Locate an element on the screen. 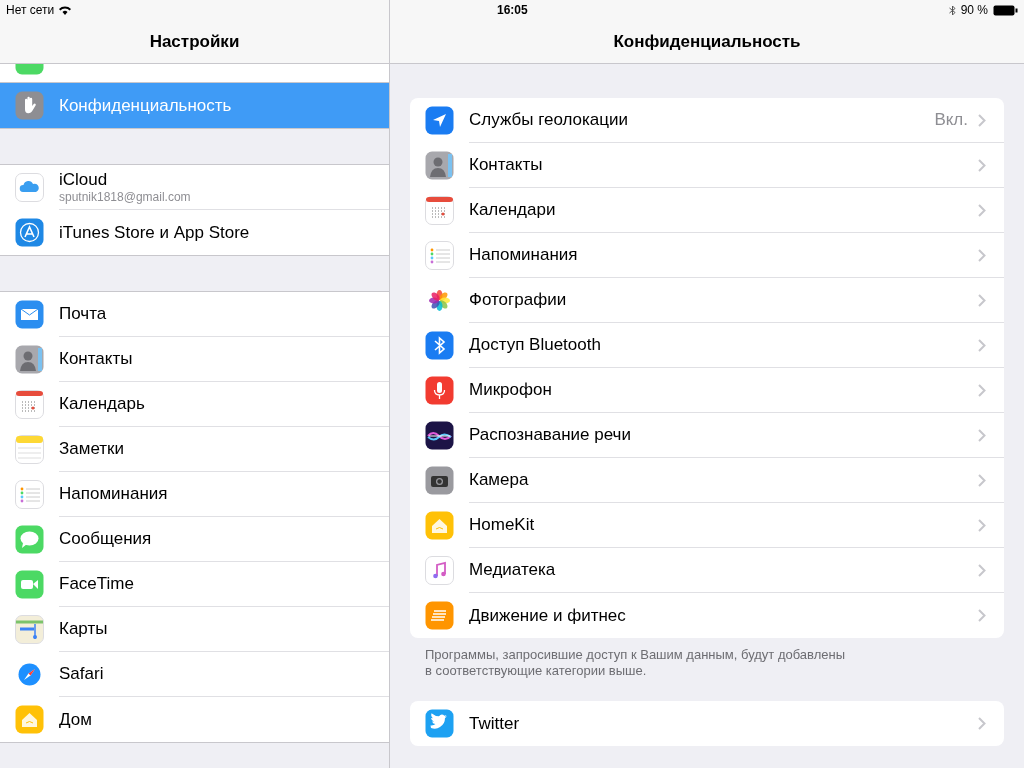 Image resolution: width=1024 pixels, height=768 pixels. settings-item: Дом is located at coordinates (194, 719).